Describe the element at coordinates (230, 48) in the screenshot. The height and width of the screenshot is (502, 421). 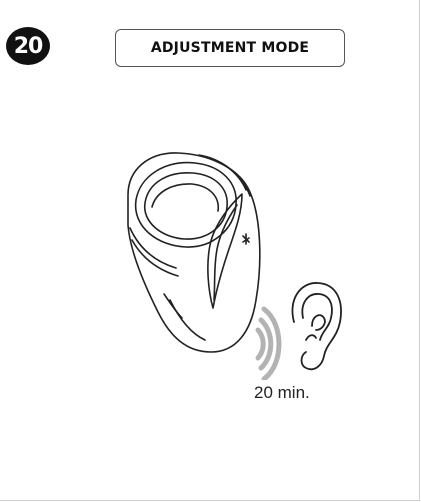
I see `mode-title-box: ADJUSTMENT MODE` at that location.